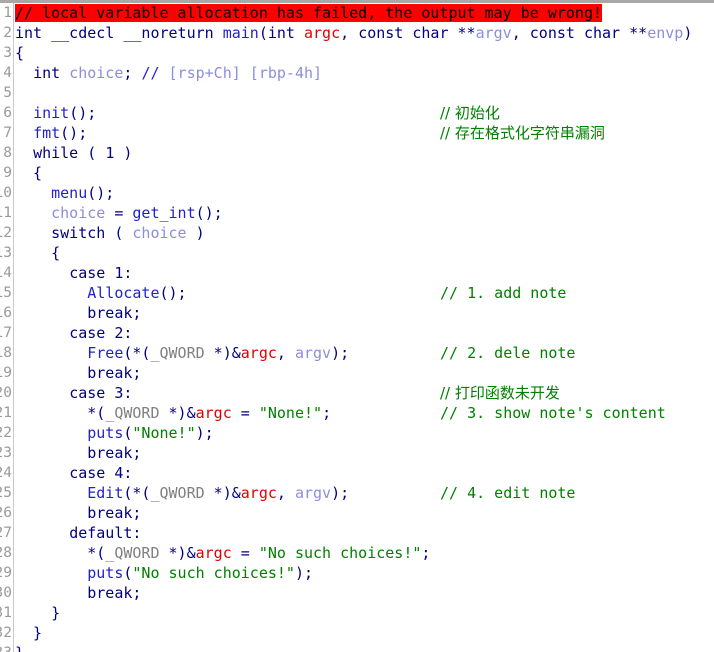 This screenshot has height=652, width=714. I want to click on code-text: fmt();, so click(51, 133).